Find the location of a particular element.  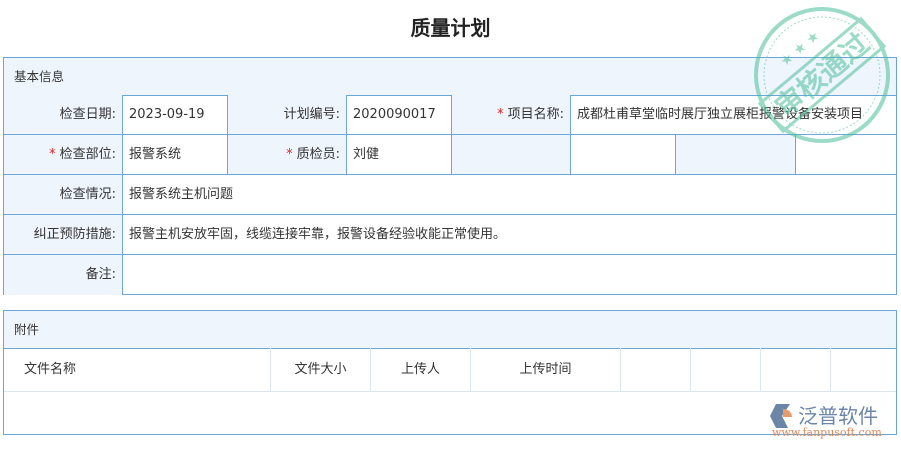

remark-value is located at coordinates (509, 275).